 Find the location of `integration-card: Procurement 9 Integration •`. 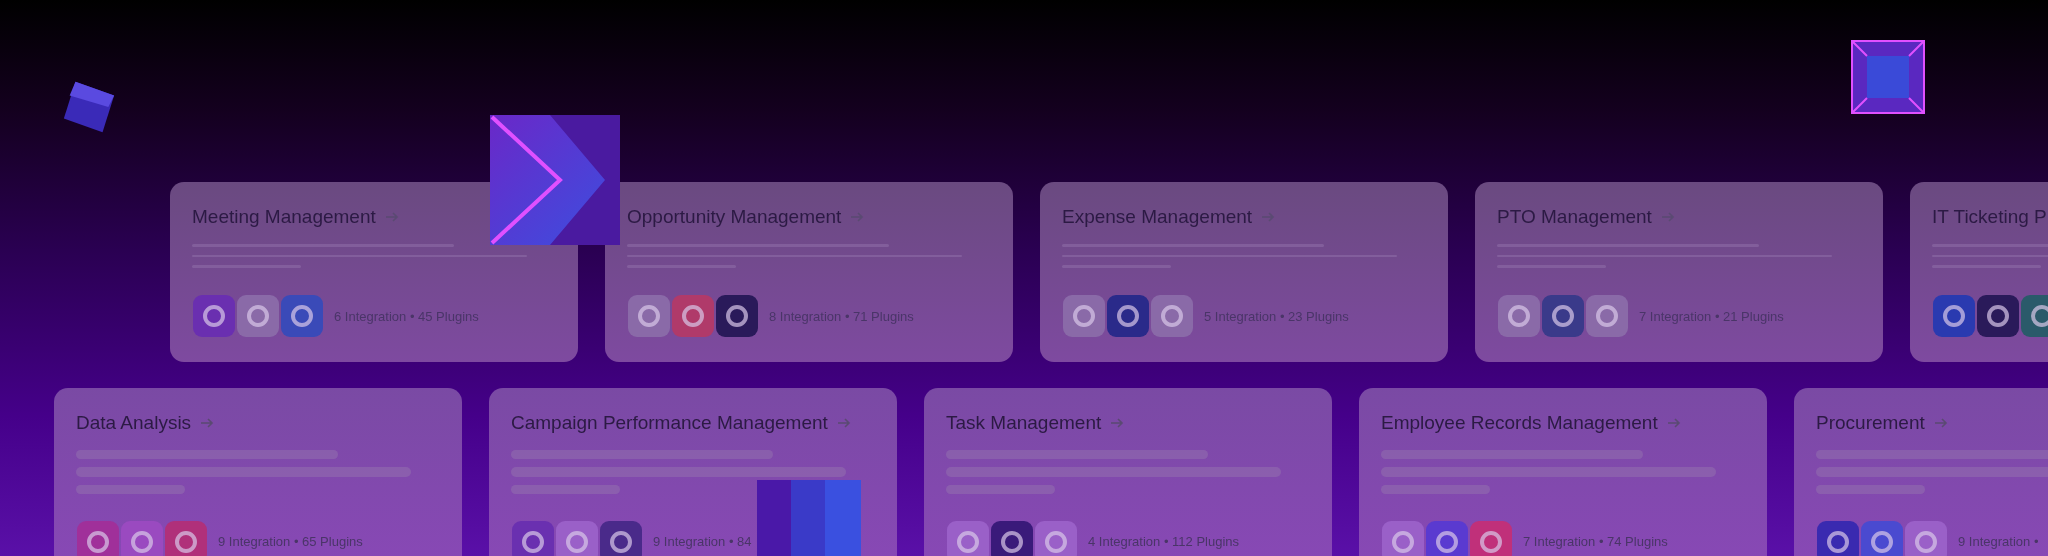

integration-card: Procurement 9 Integration • is located at coordinates (1921, 472).